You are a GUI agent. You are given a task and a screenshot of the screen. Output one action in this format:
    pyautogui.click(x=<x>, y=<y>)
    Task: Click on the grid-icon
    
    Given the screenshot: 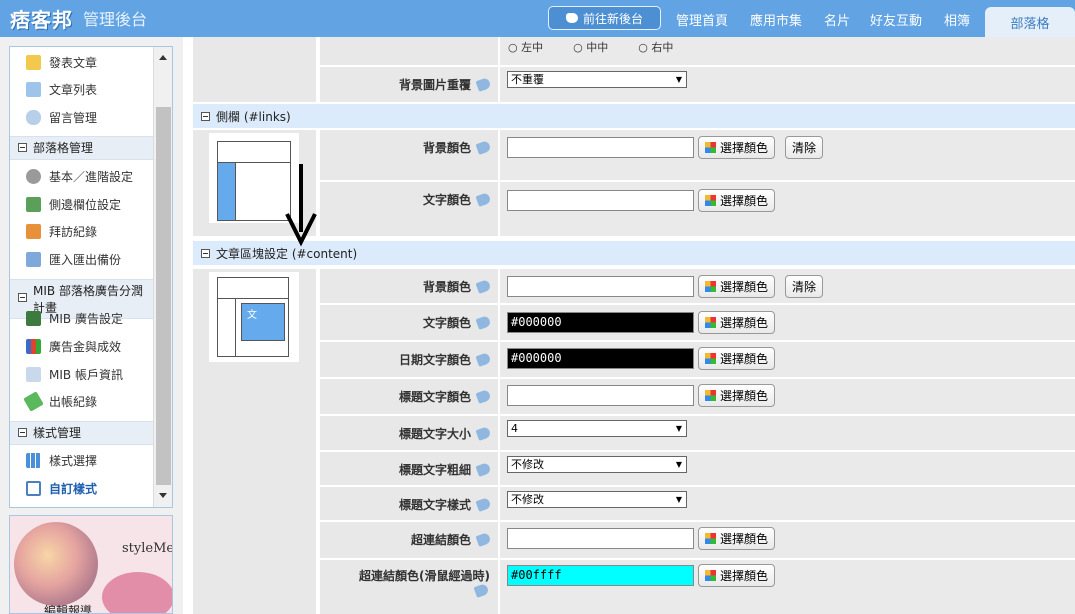 What is the action you would take?
    pyautogui.click(x=33, y=460)
    